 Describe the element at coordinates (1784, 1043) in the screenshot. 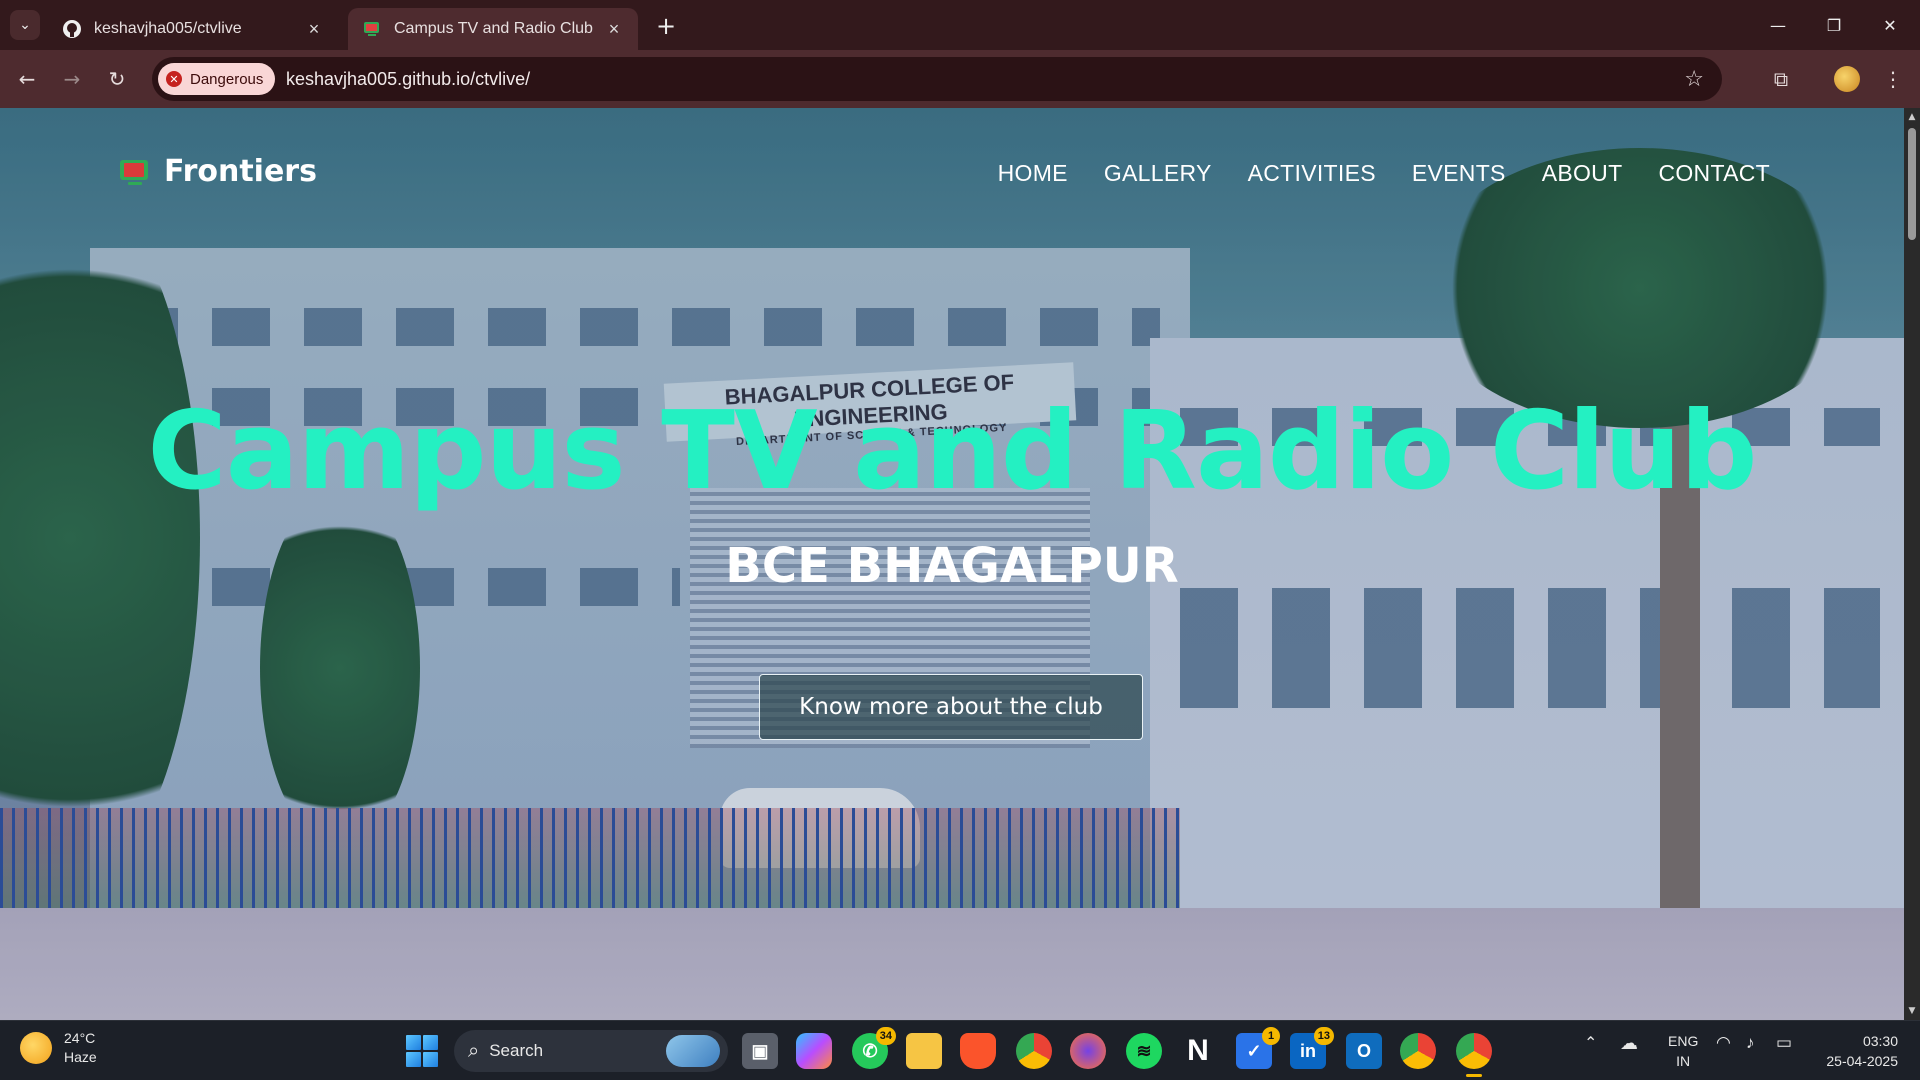

I see `battery-icon: ▭` at that location.